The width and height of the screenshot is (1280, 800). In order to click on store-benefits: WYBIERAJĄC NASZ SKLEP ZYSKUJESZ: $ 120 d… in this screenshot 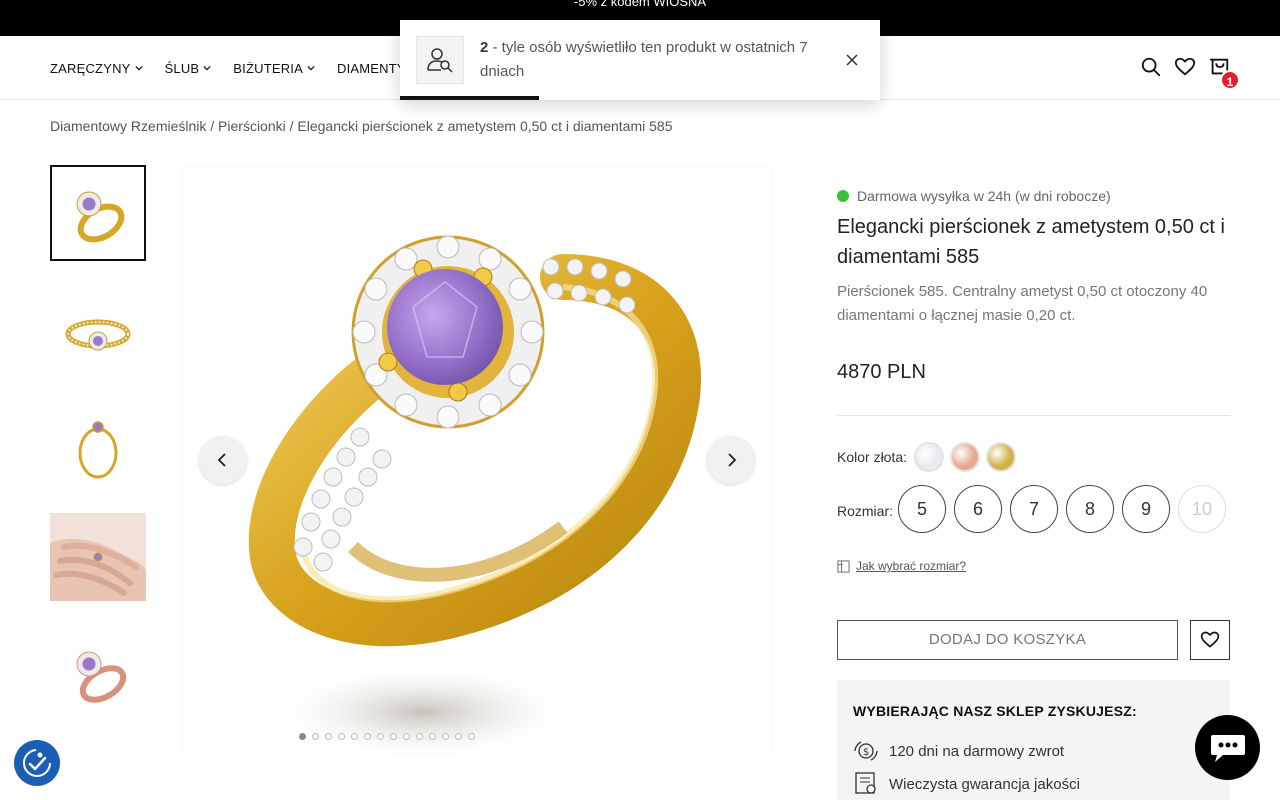, I will do `click(1033, 740)`.